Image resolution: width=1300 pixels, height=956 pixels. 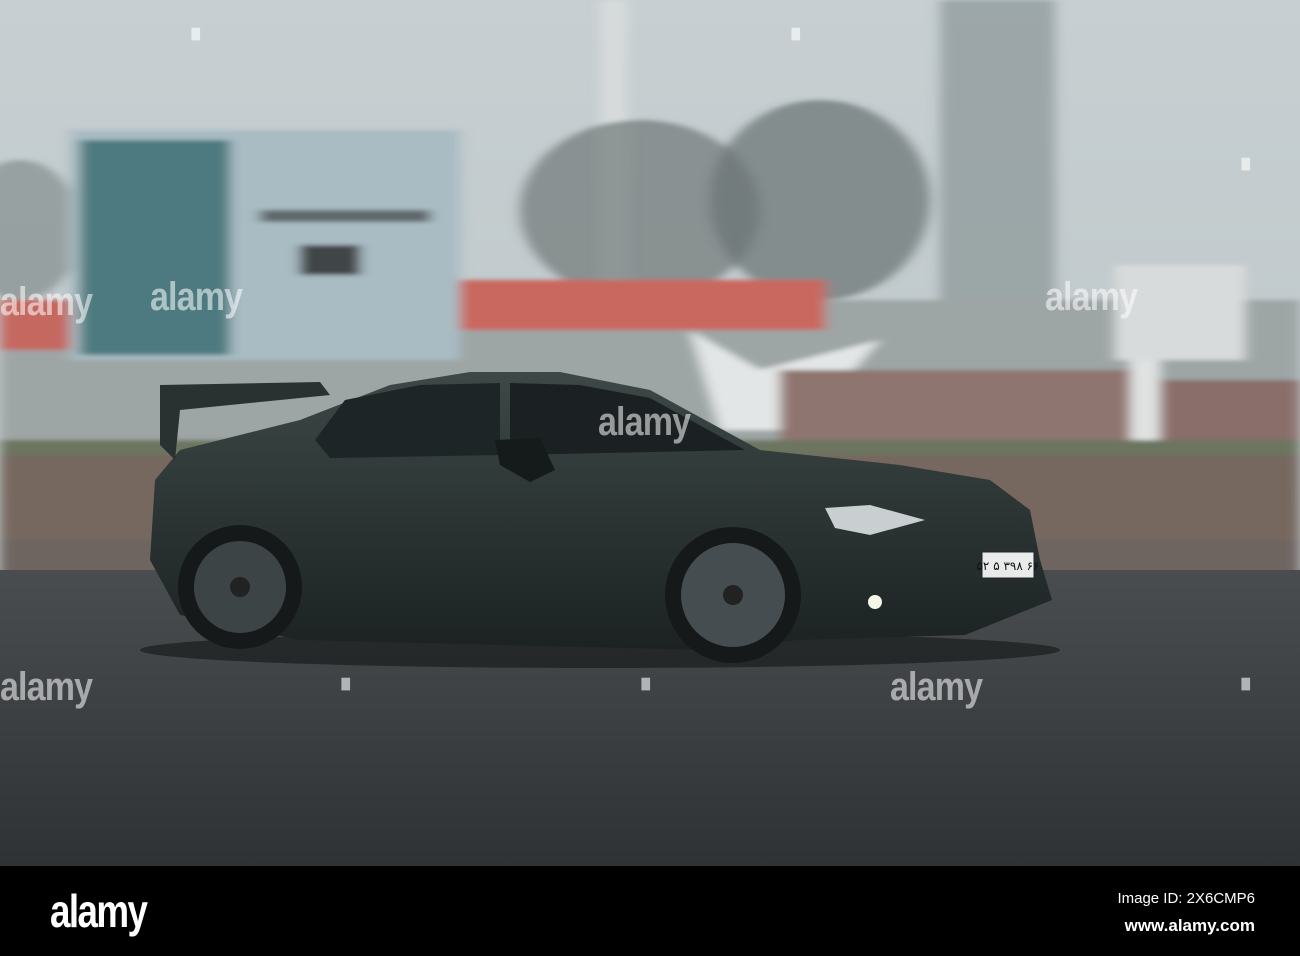 What do you see at coordinates (1007, 566) in the screenshot?
I see `license-plate-text: ۵۲ ۵ ۳۹۸ ۶۶` at bounding box center [1007, 566].